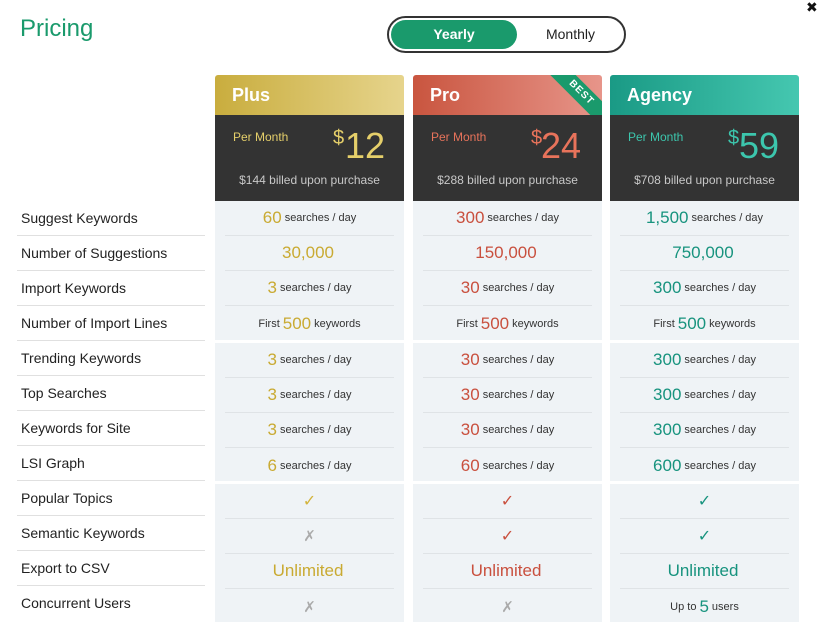 The height and width of the screenshot is (622, 818). I want to click on monthly-option: Monthly, so click(570, 34).